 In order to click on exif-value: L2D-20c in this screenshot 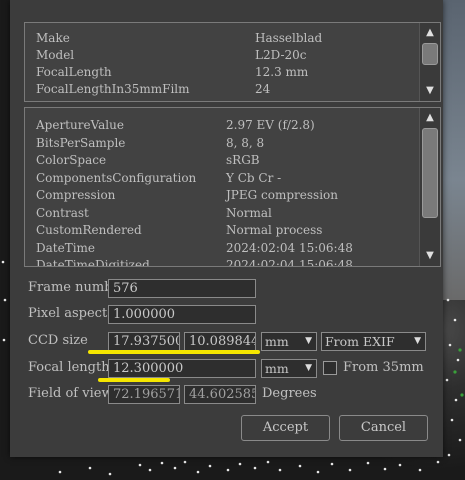, I will do `click(281, 55)`.